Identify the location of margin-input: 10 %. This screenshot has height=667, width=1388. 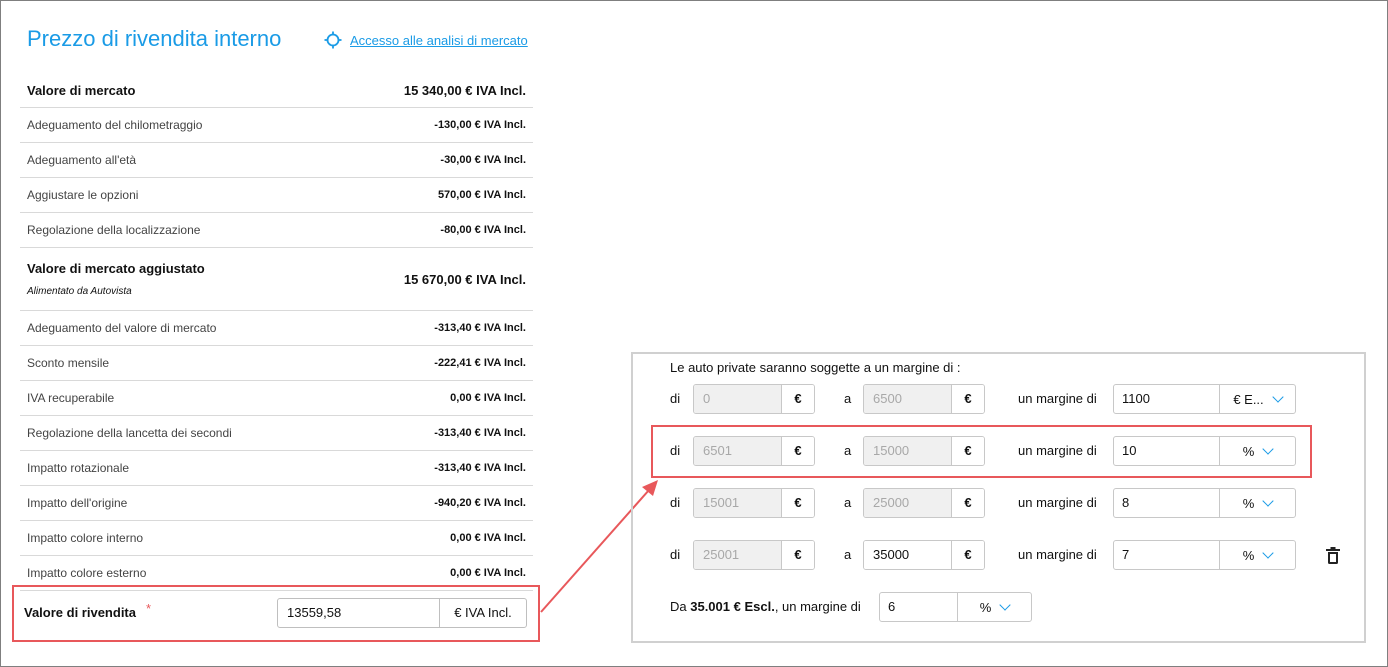
(1204, 451).